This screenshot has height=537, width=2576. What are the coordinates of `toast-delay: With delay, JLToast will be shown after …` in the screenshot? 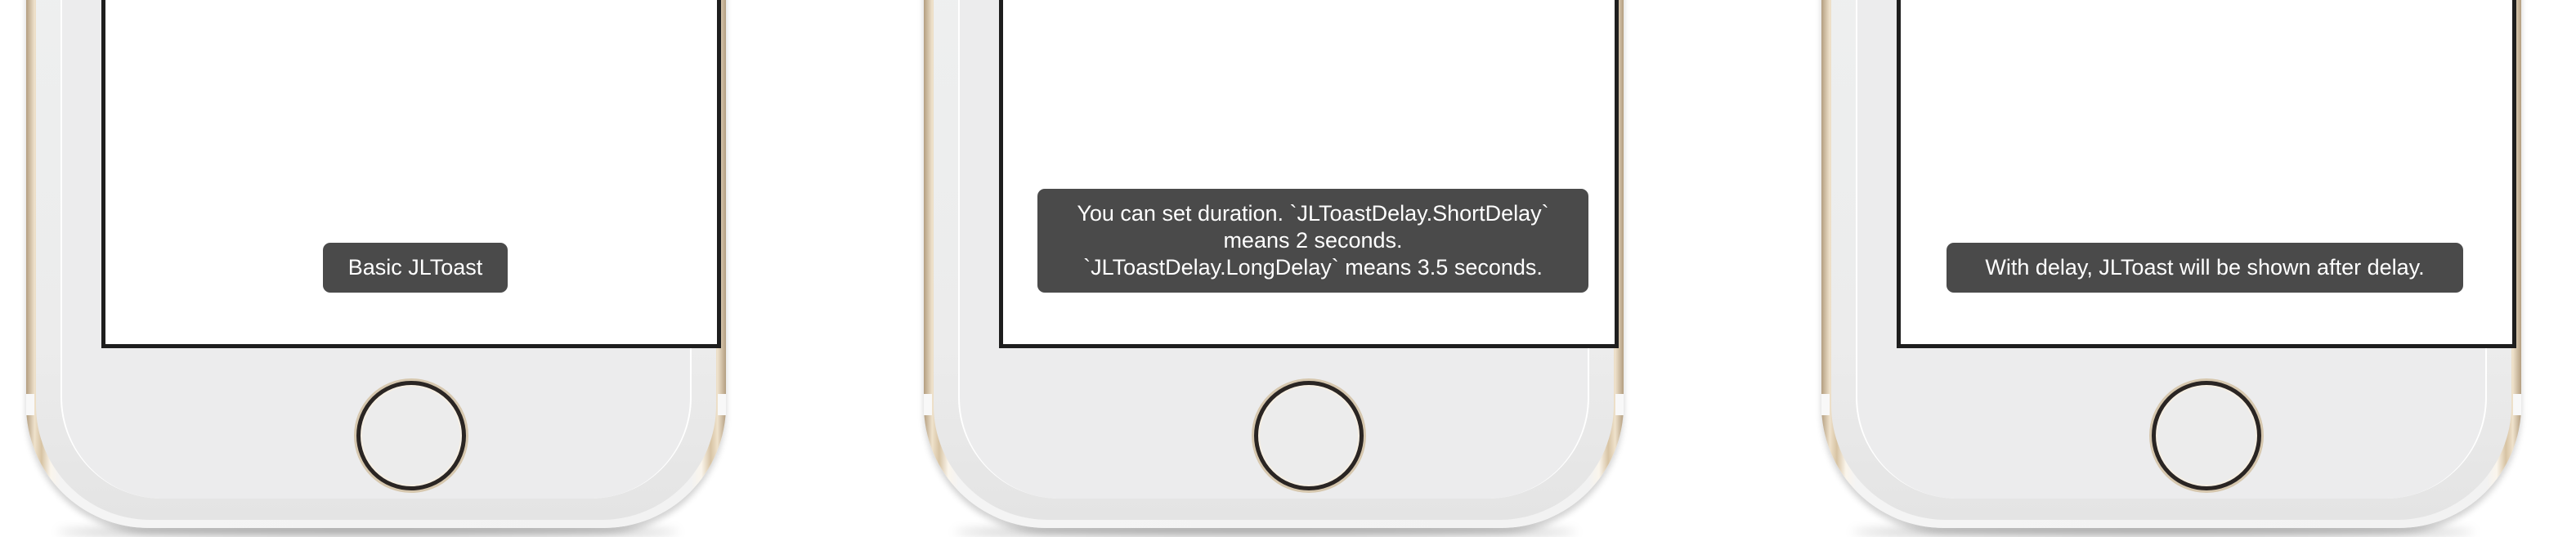 It's located at (2205, 268).